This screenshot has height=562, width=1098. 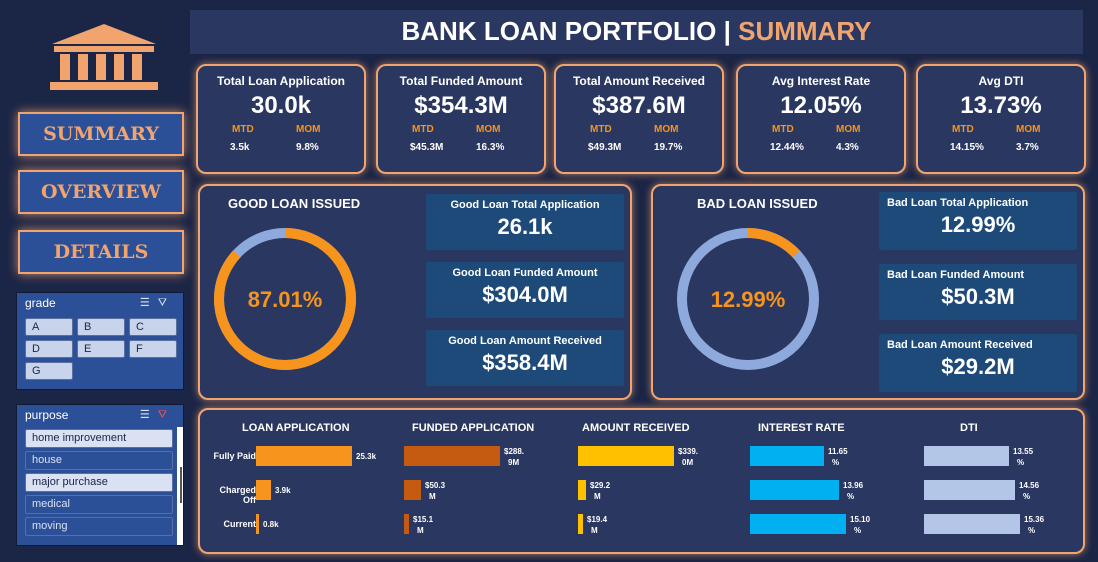 I want to click on bank-icon, so click(x=104, y=57).